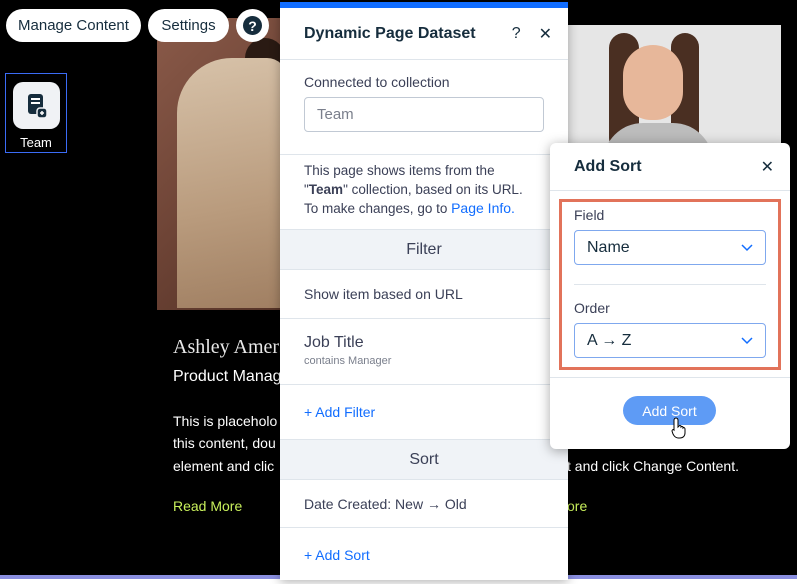 Image resolution: width=797 pixels, height=584 pixels. I want to click on add-sort-link: + Add Sort, so click(337, 555).